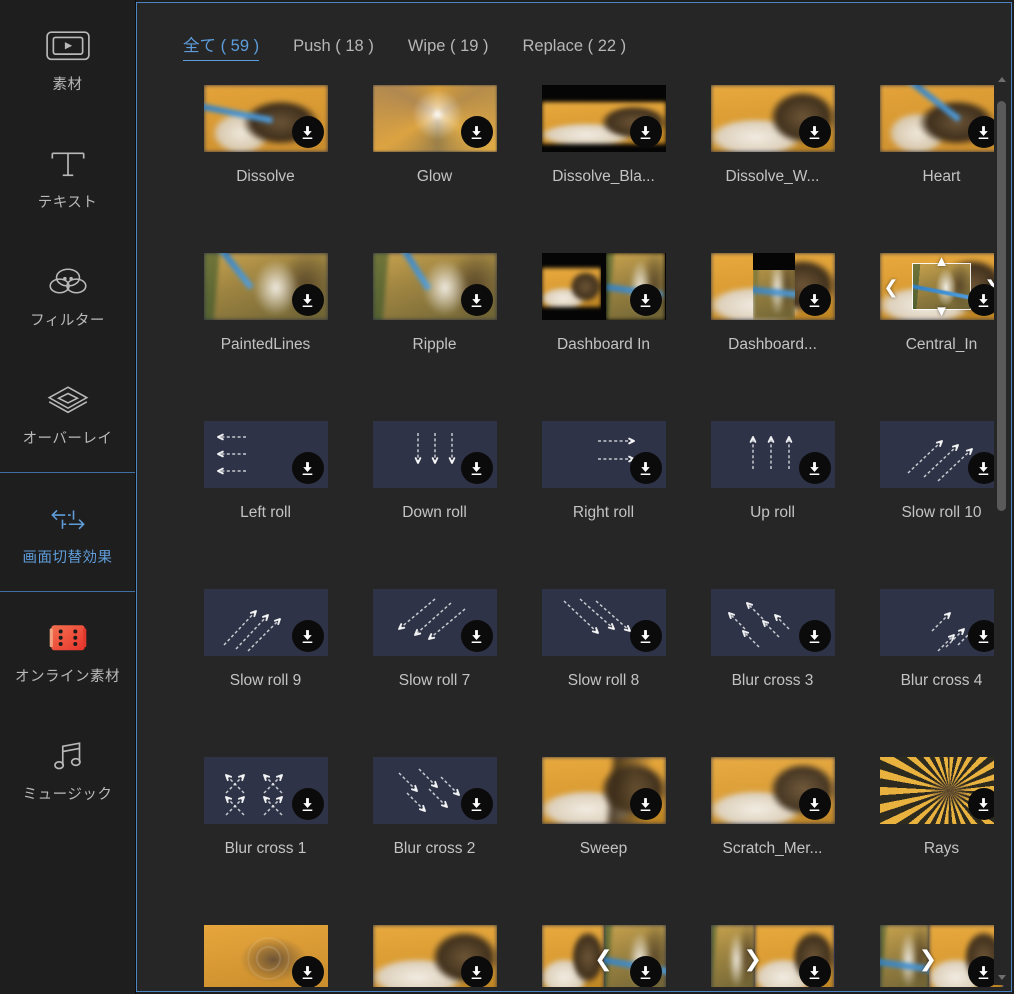 Image resolution: width=1014 pixels, height=994 pixels. What do you see at coordinates (434, 825) in the screenshot?
I see `transition-item: Blur cross 2` at bounding box center [434, 825].